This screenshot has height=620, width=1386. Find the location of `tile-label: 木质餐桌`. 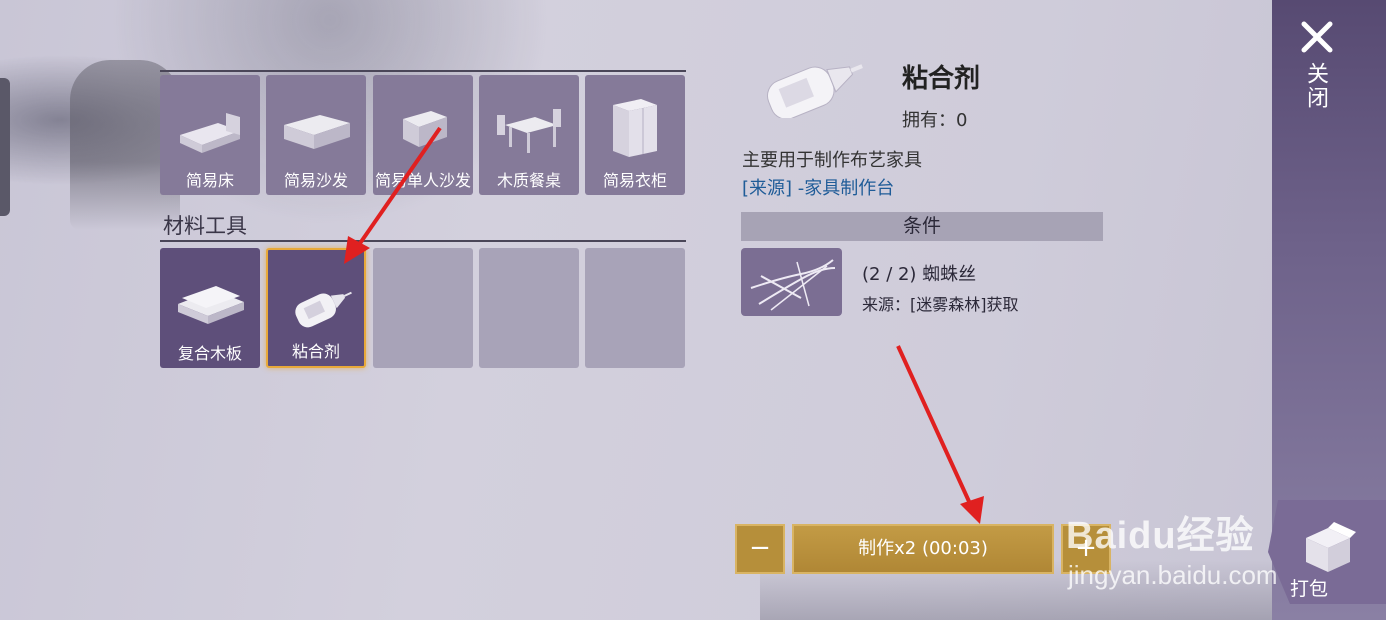

tile-label: 木质餐桌 is located at coordinates (528, 180).